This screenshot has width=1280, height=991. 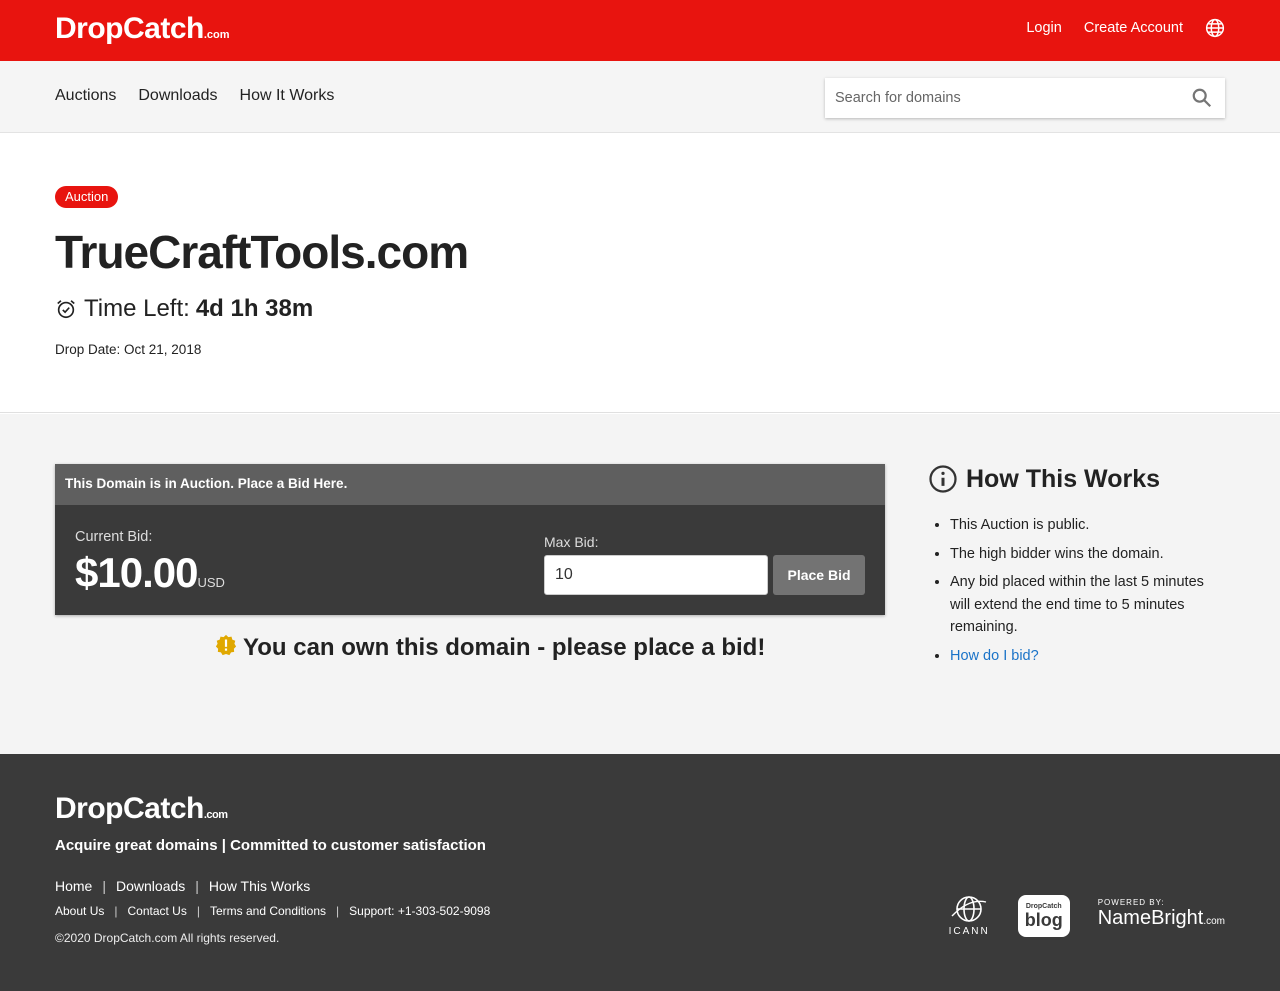 I want to click on login-link: Login, so click(x=1043, y=28).